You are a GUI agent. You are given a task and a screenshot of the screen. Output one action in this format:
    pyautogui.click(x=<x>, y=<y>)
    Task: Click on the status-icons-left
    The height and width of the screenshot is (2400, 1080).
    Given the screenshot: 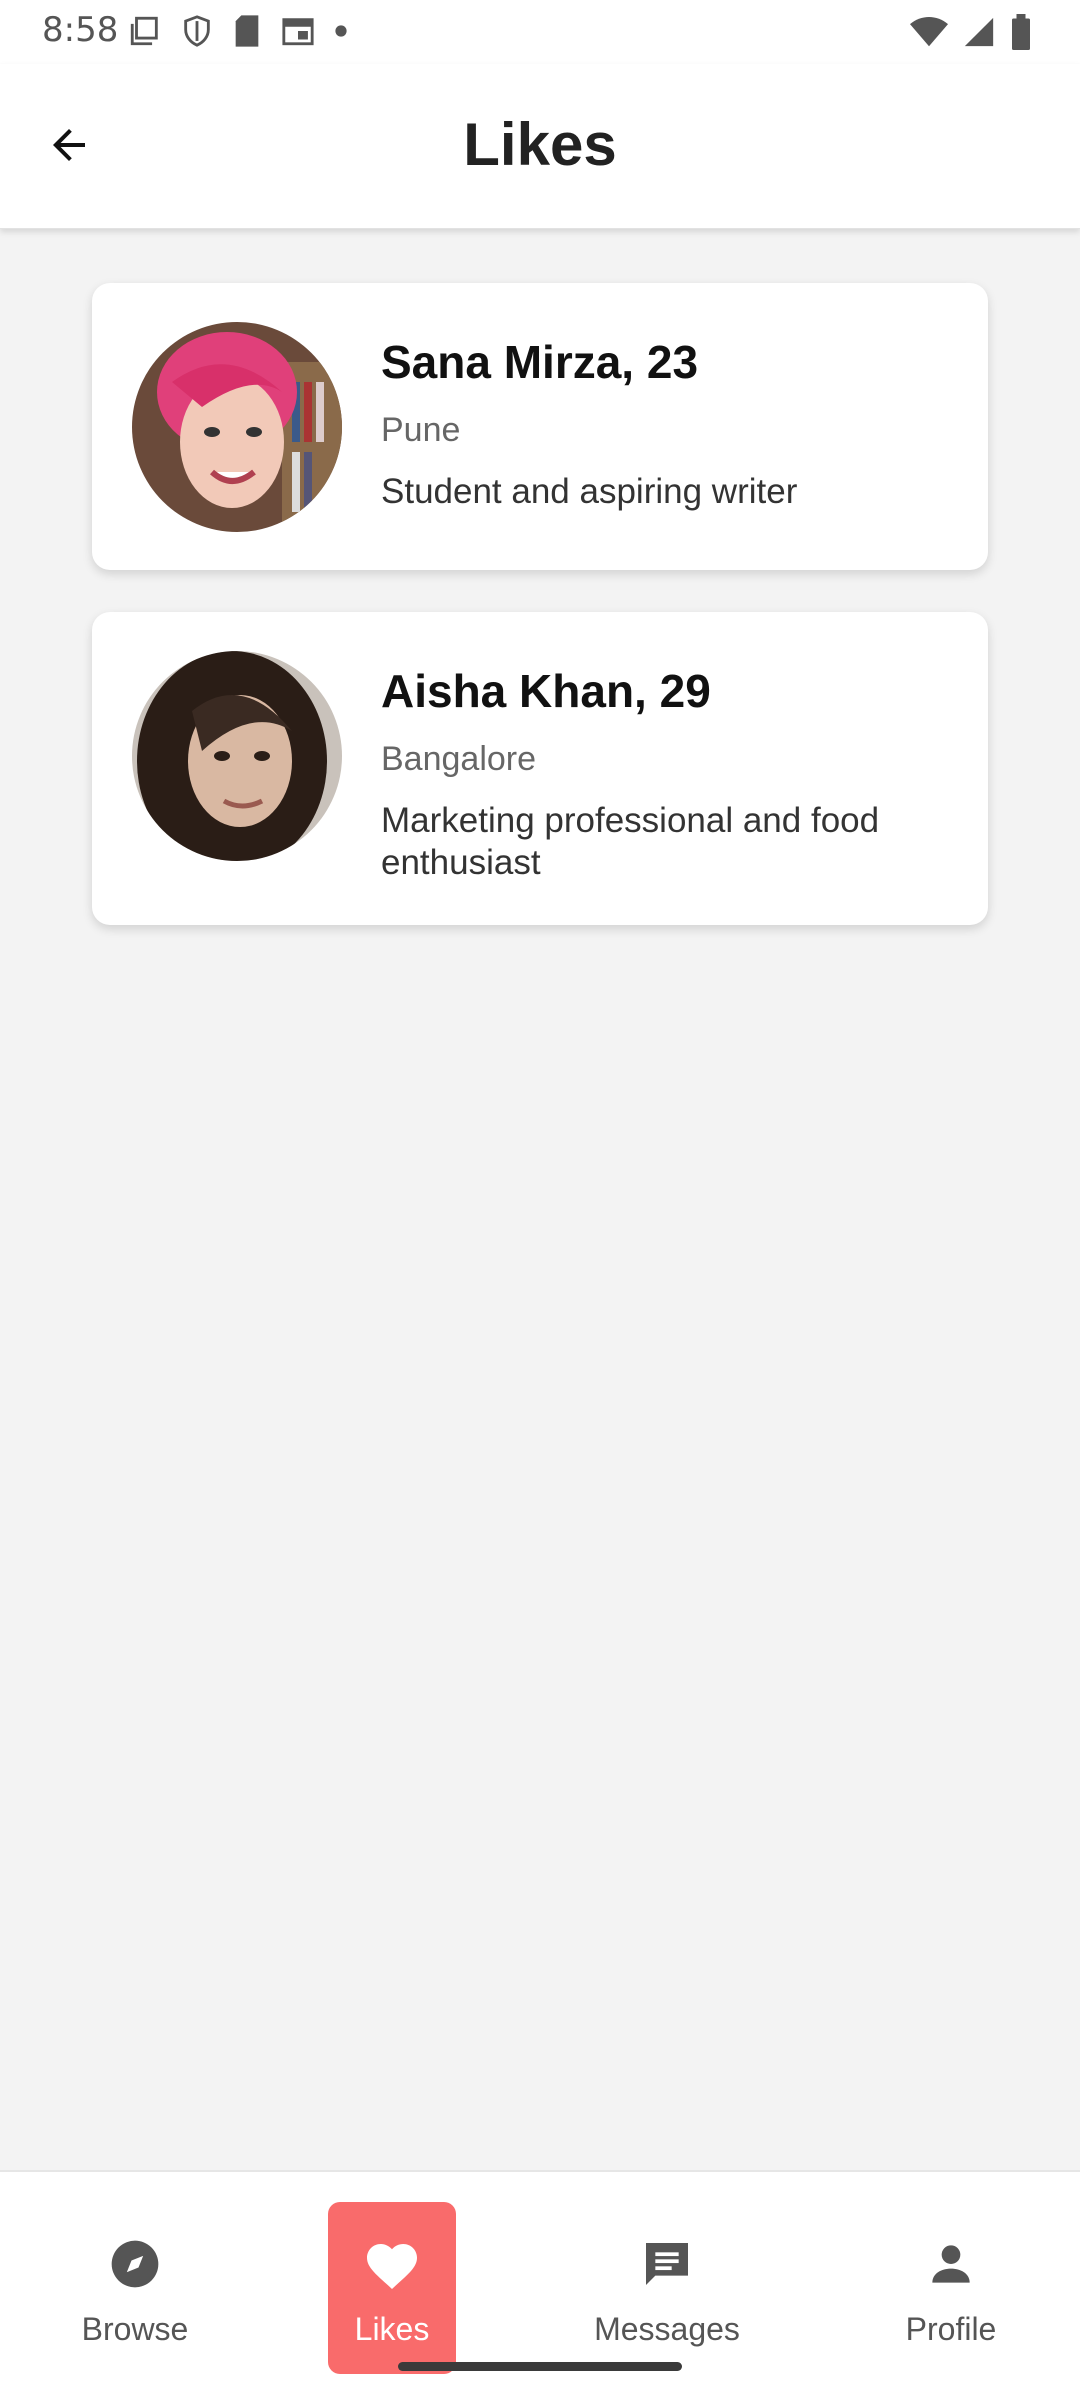 What is the action you would take?
    pyautogui.click(x=238, y=33)
    